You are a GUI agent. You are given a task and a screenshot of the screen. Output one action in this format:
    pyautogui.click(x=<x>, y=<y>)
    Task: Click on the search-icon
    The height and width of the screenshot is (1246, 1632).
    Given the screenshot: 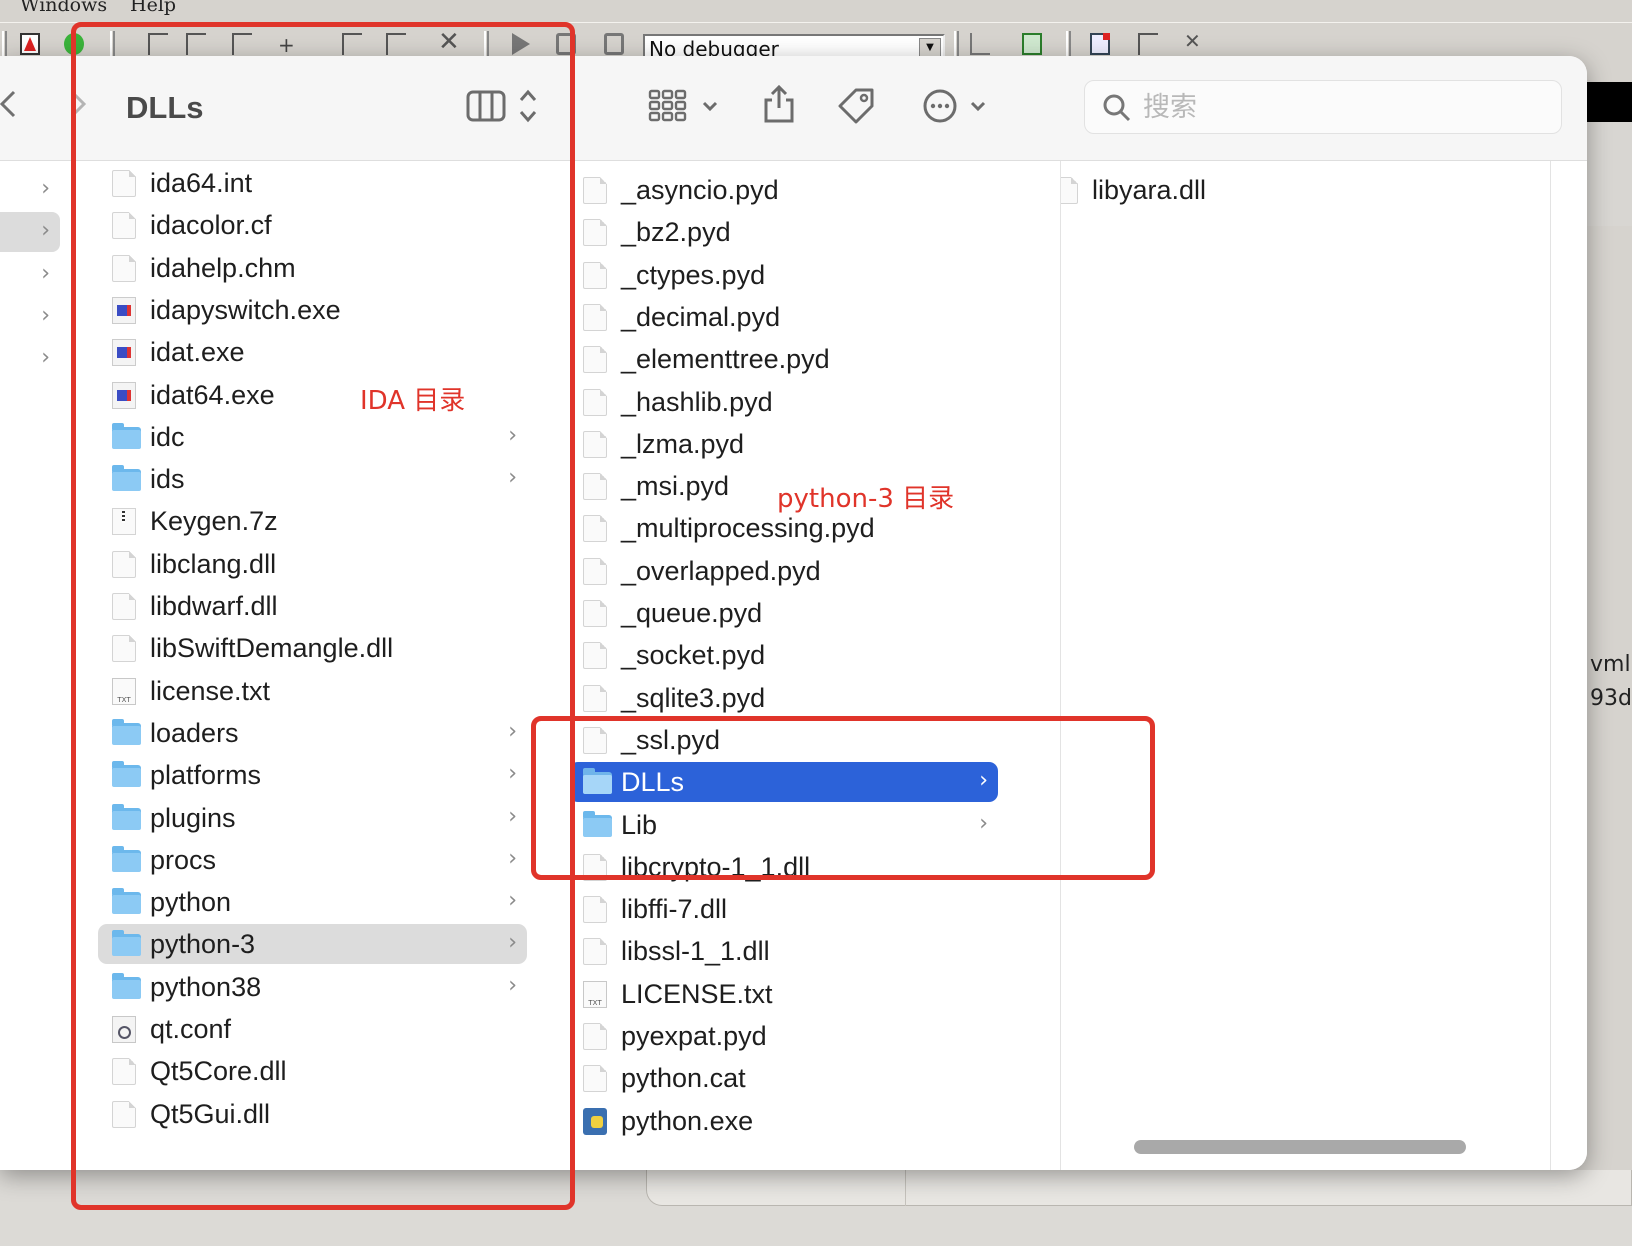 What is the action you would take?
    pyautogui.click(x=1117, y=108)
    